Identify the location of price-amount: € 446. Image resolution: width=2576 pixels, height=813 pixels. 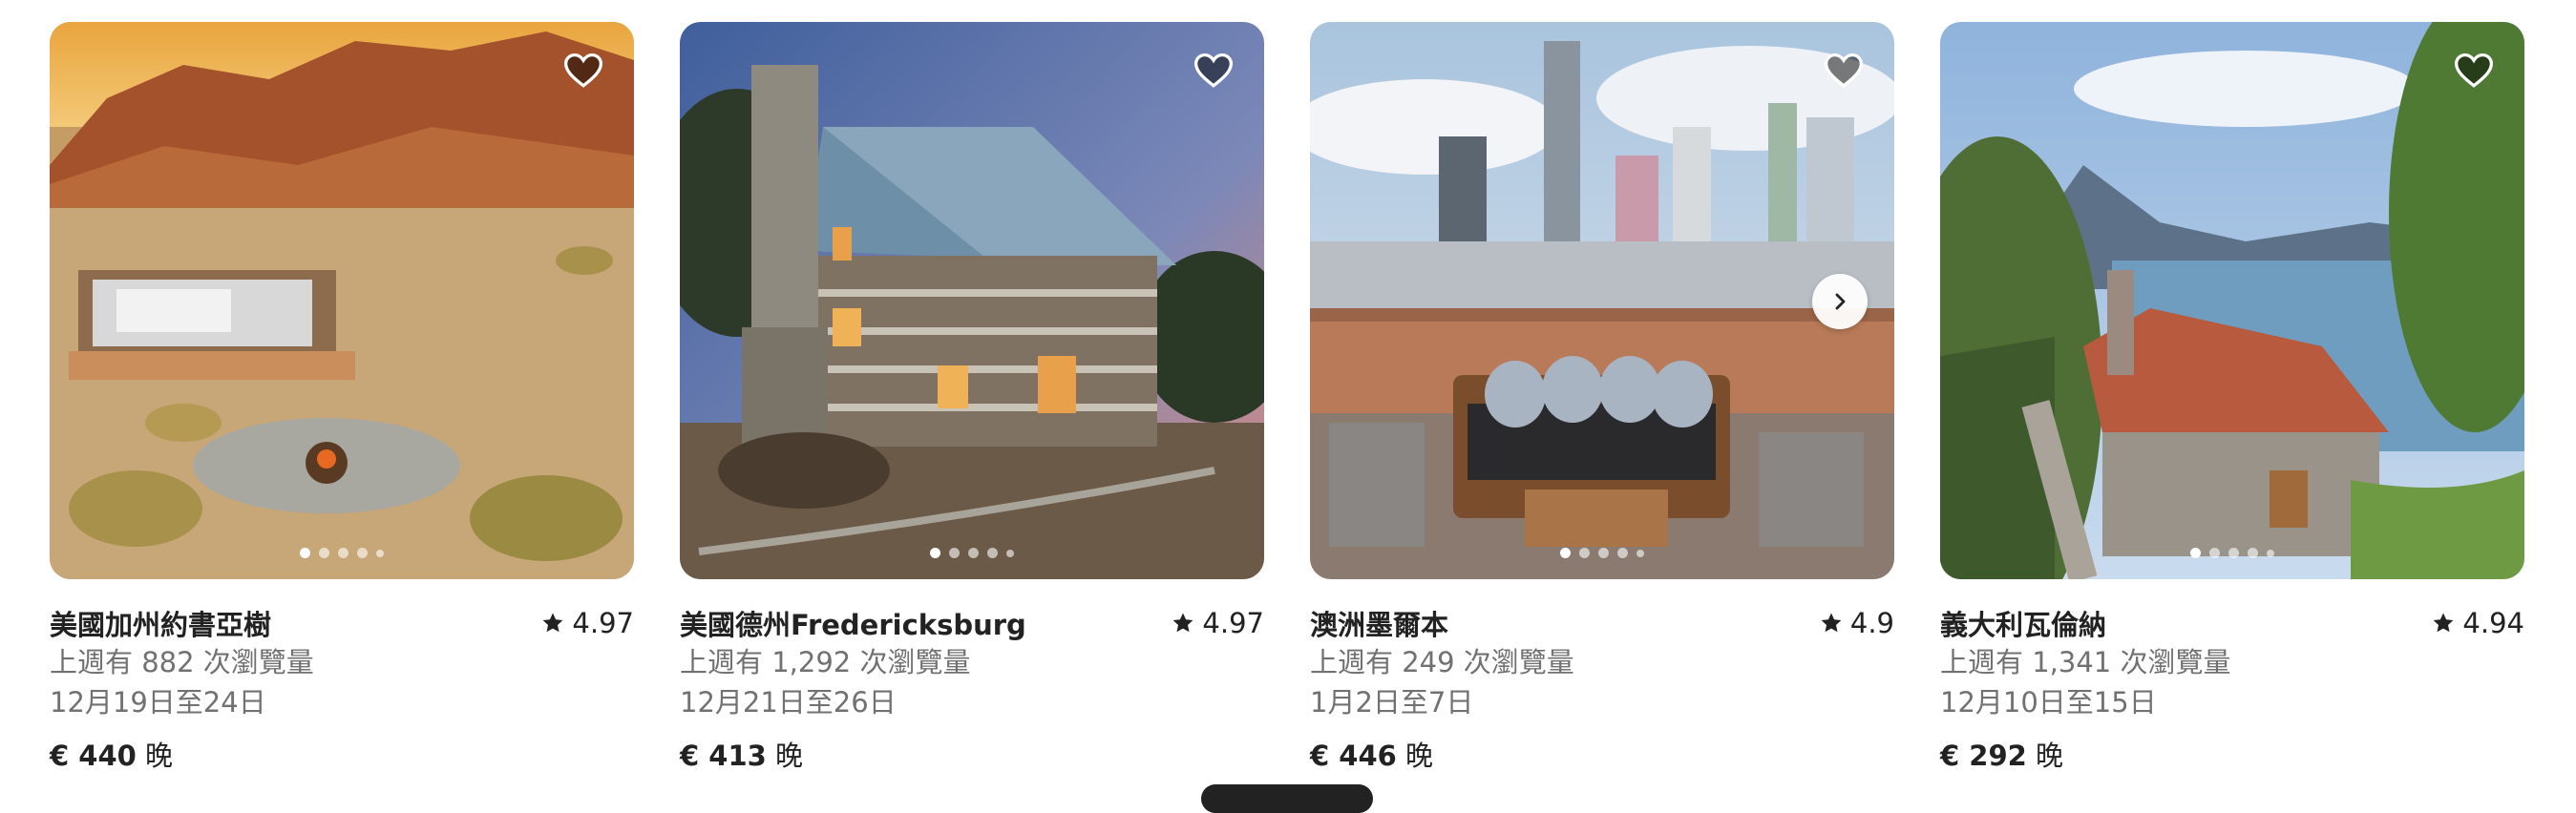
(1353, 756).